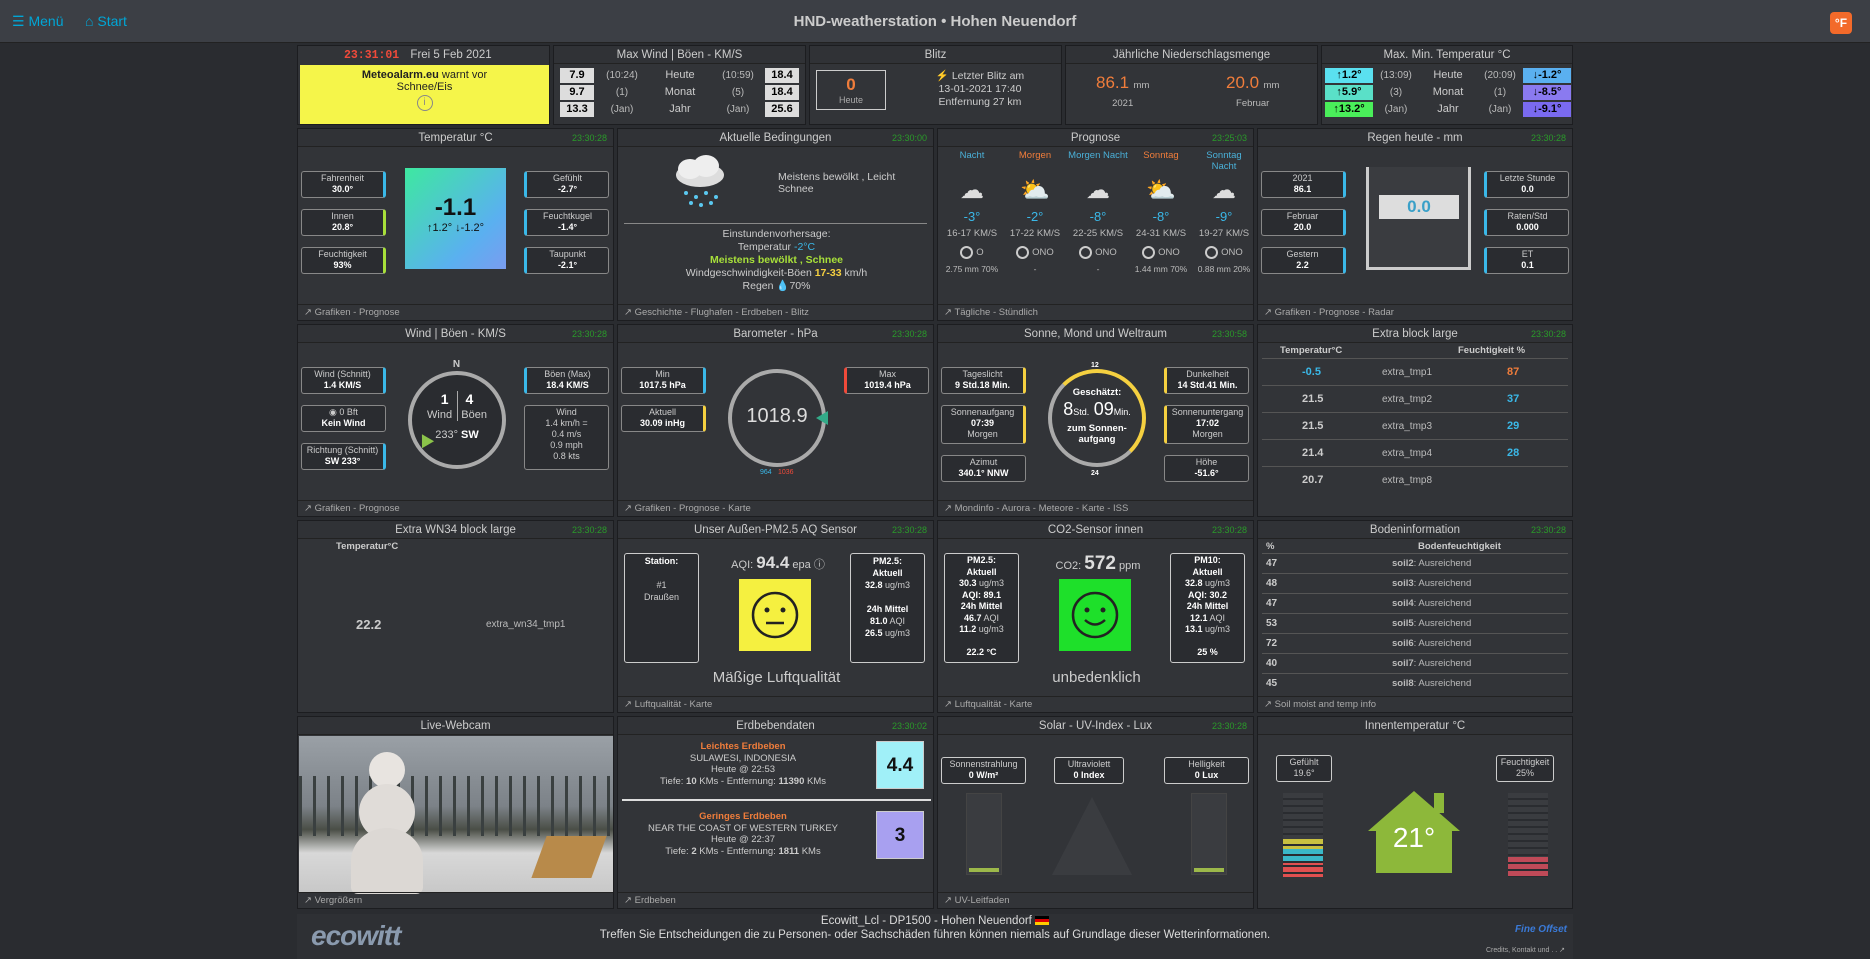  What do you see at coordinates (743, 828) in the screenshot?
I see `quake-2-place: NEAR THE COAST OF WESTERN TURKEY` at bounding box center [743, 828].